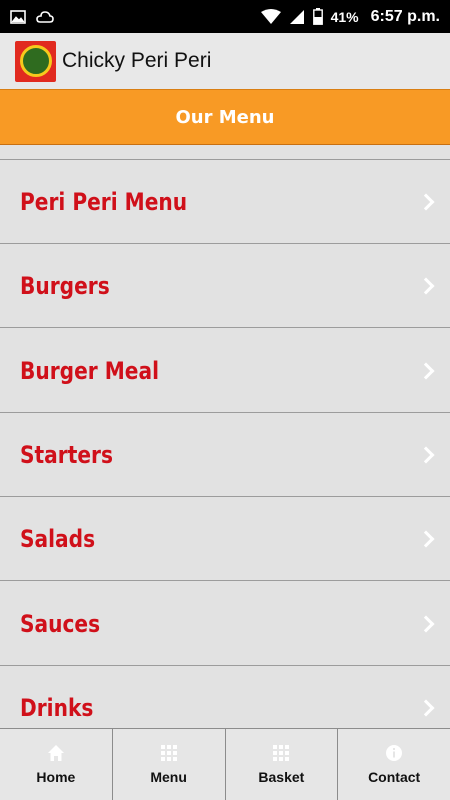  I want to click on nav-contact: Contact, so click(394, 764).